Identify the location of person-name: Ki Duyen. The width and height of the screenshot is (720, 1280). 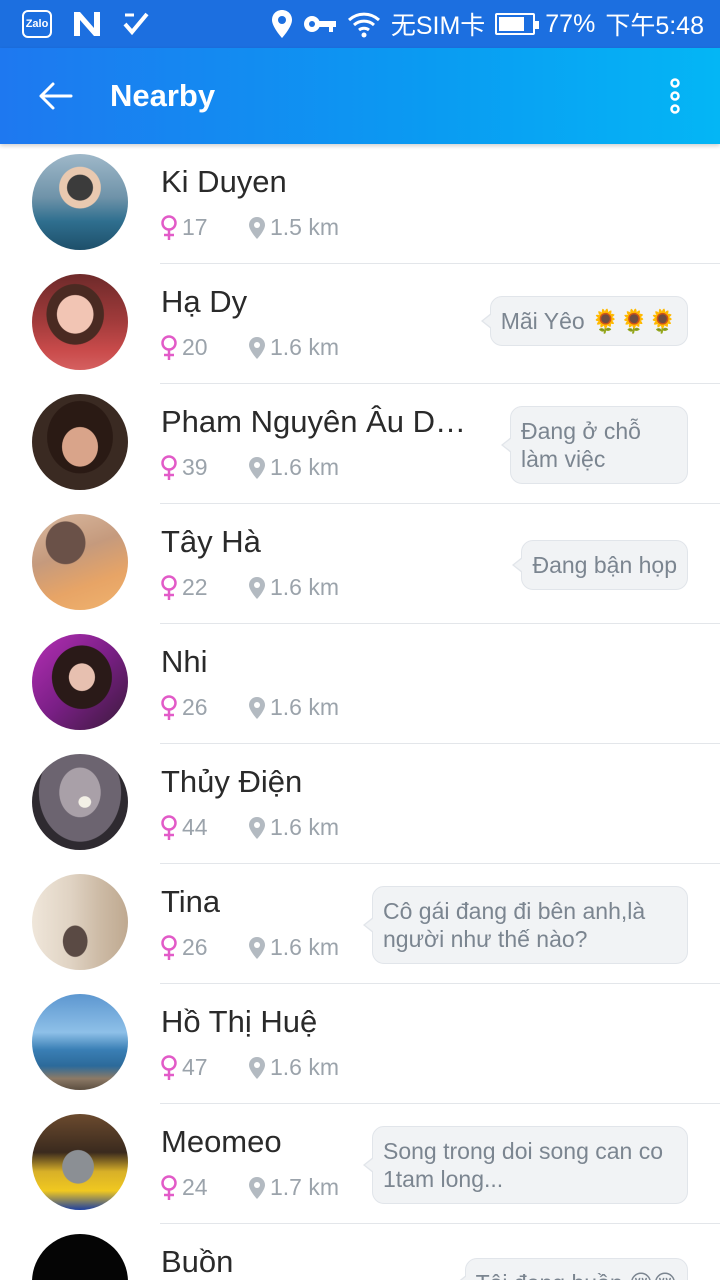
(224, 181).